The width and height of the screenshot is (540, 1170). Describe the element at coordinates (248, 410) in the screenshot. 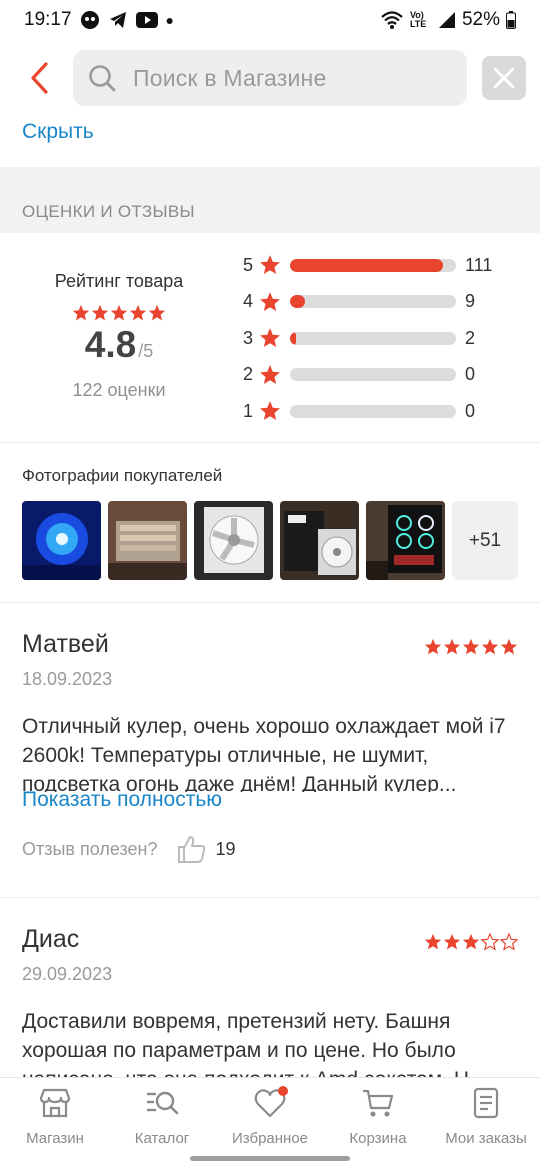

I see `distribution-star-level: 1` at that location.